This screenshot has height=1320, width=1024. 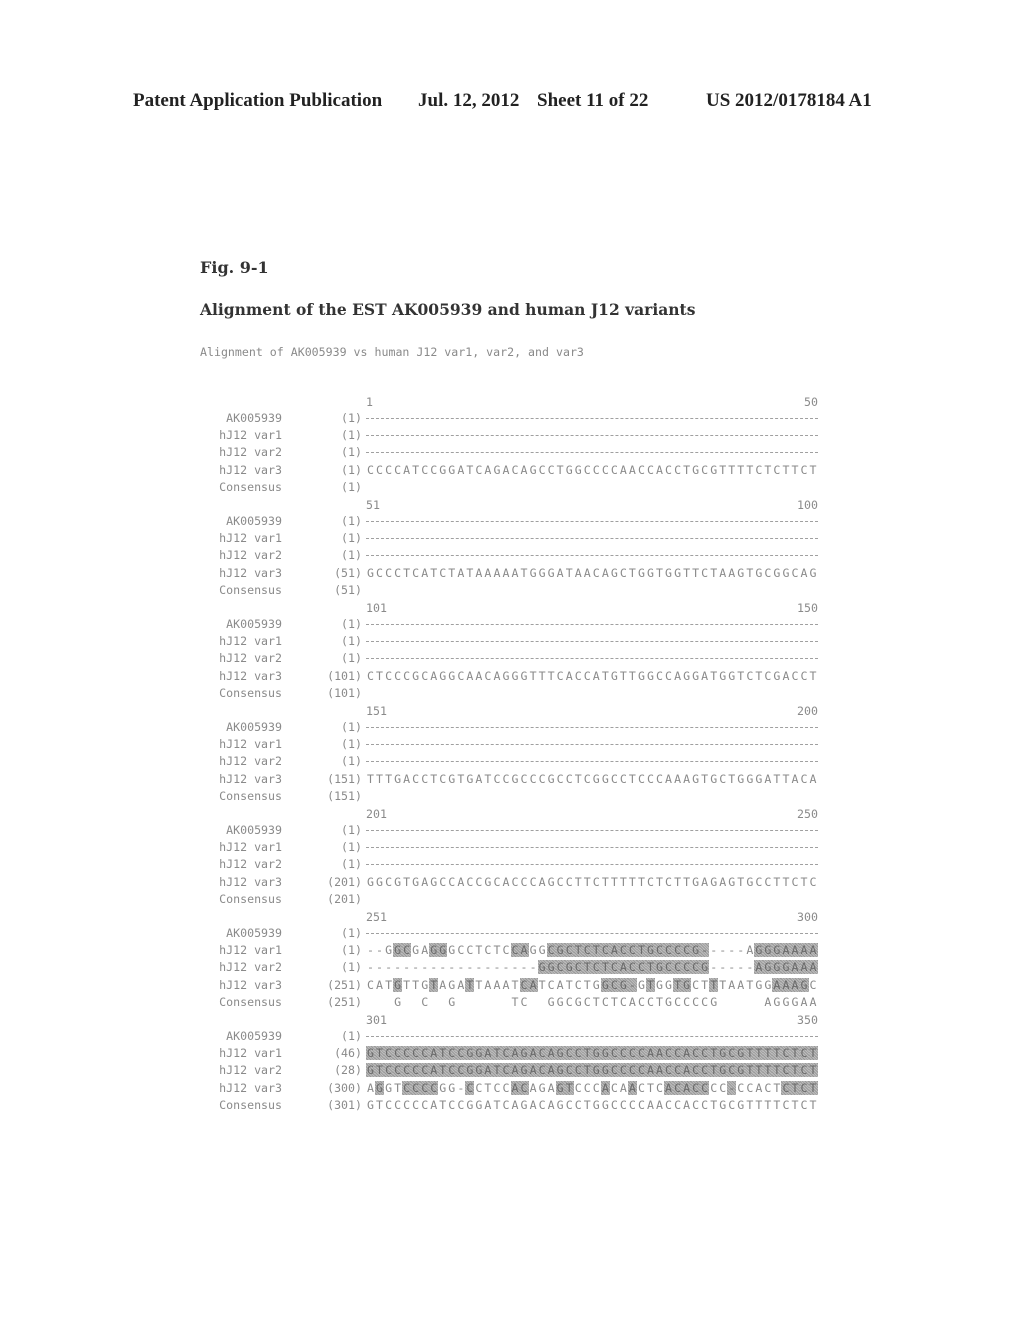 I want to click on sequence-offset: (151), so click(x=344, y=778).